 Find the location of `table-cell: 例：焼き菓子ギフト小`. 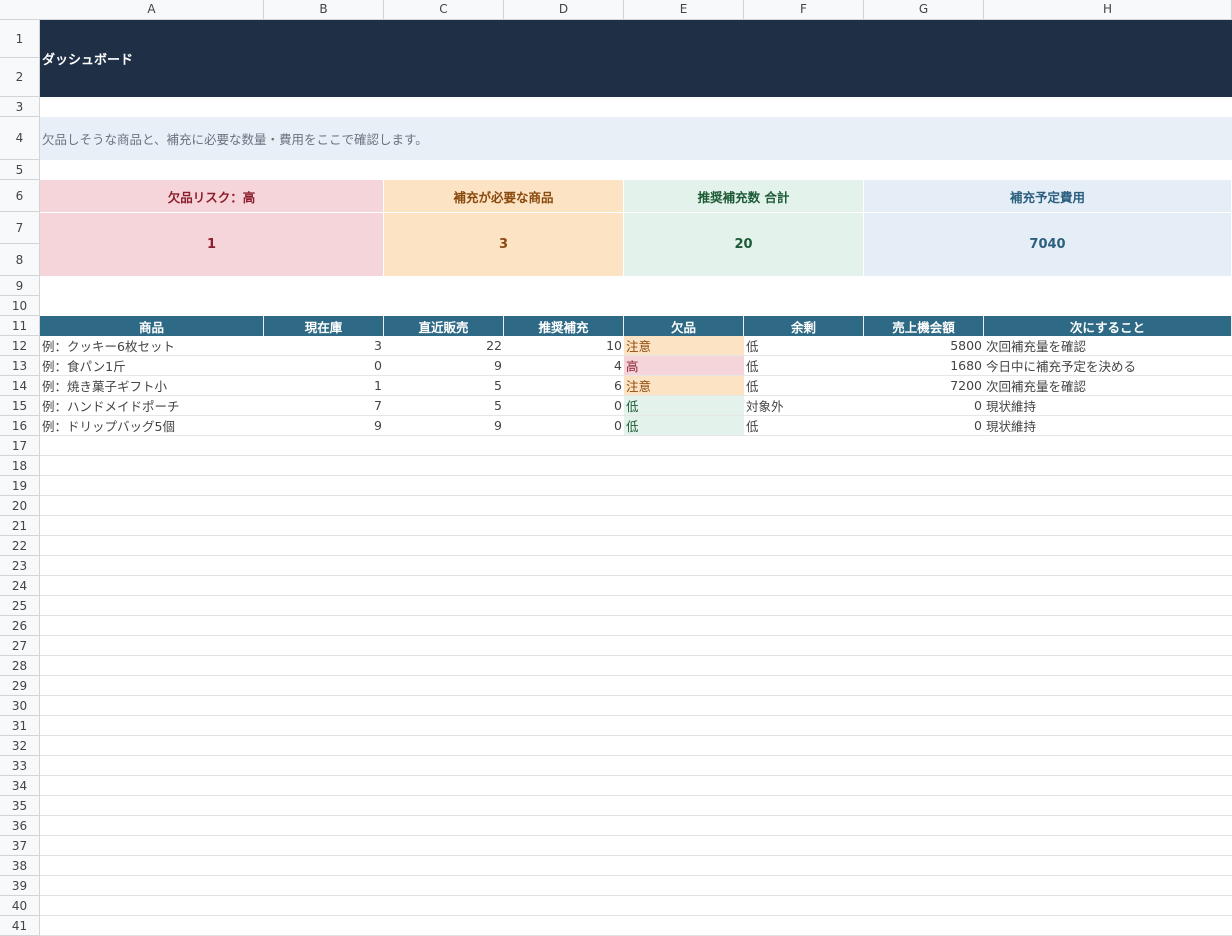

table-cell: 例：焼き菓子ギフト小 is located at coordinates (152, 386).